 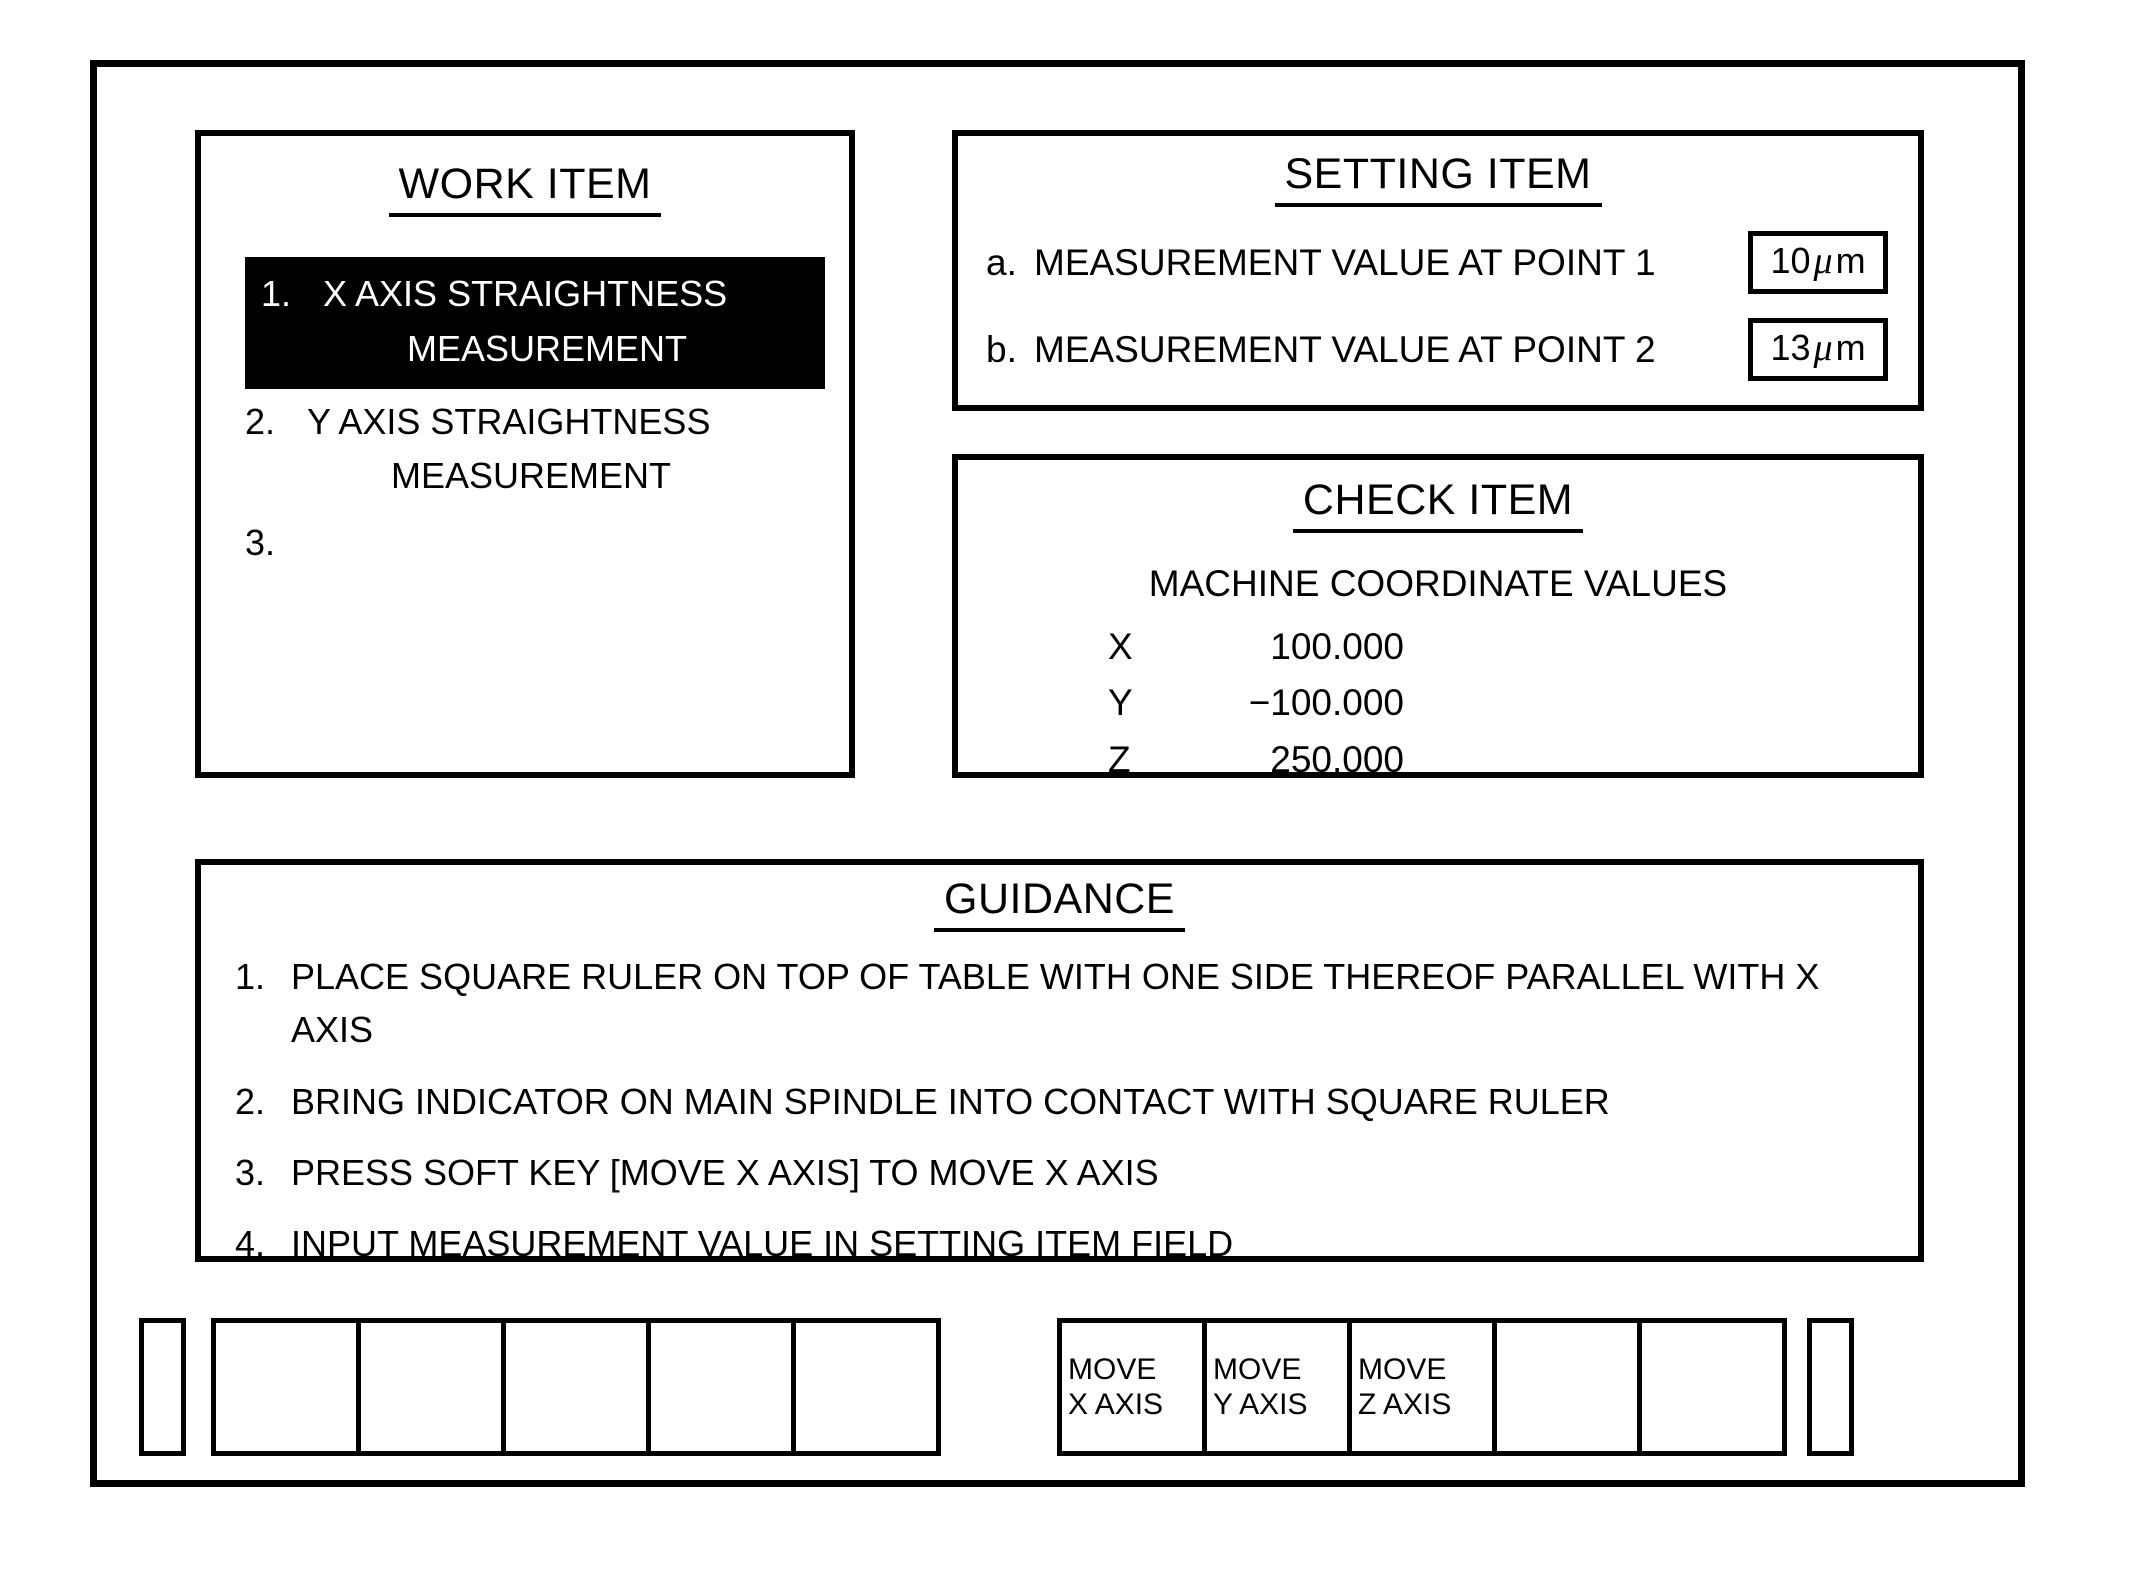 I want to click on softkey-move-x-axis: MOVE X AXIS, so click(x=1132, y=1387).